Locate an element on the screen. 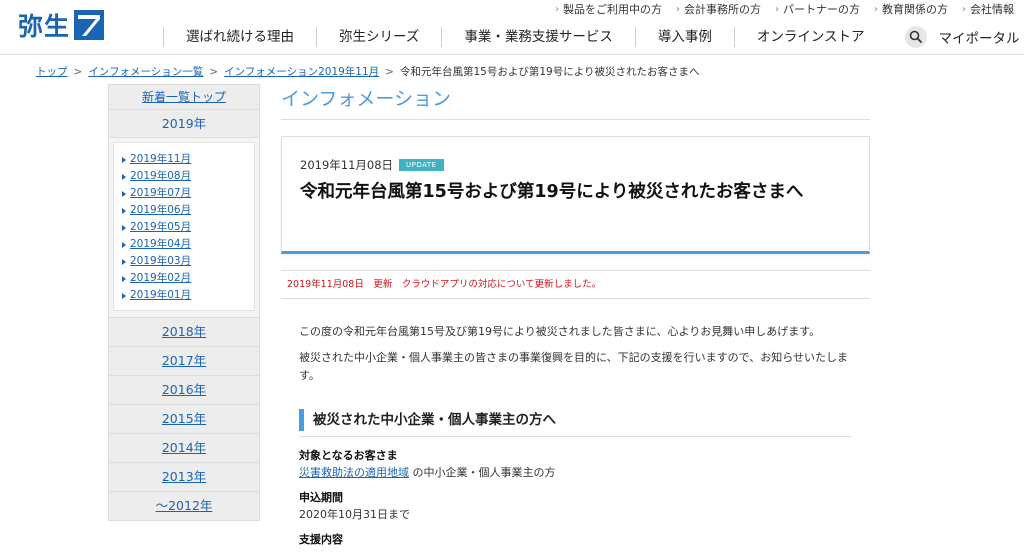 The image size is (1024, 554). support-label: 支援内容 is located at coordinates (321, 539).